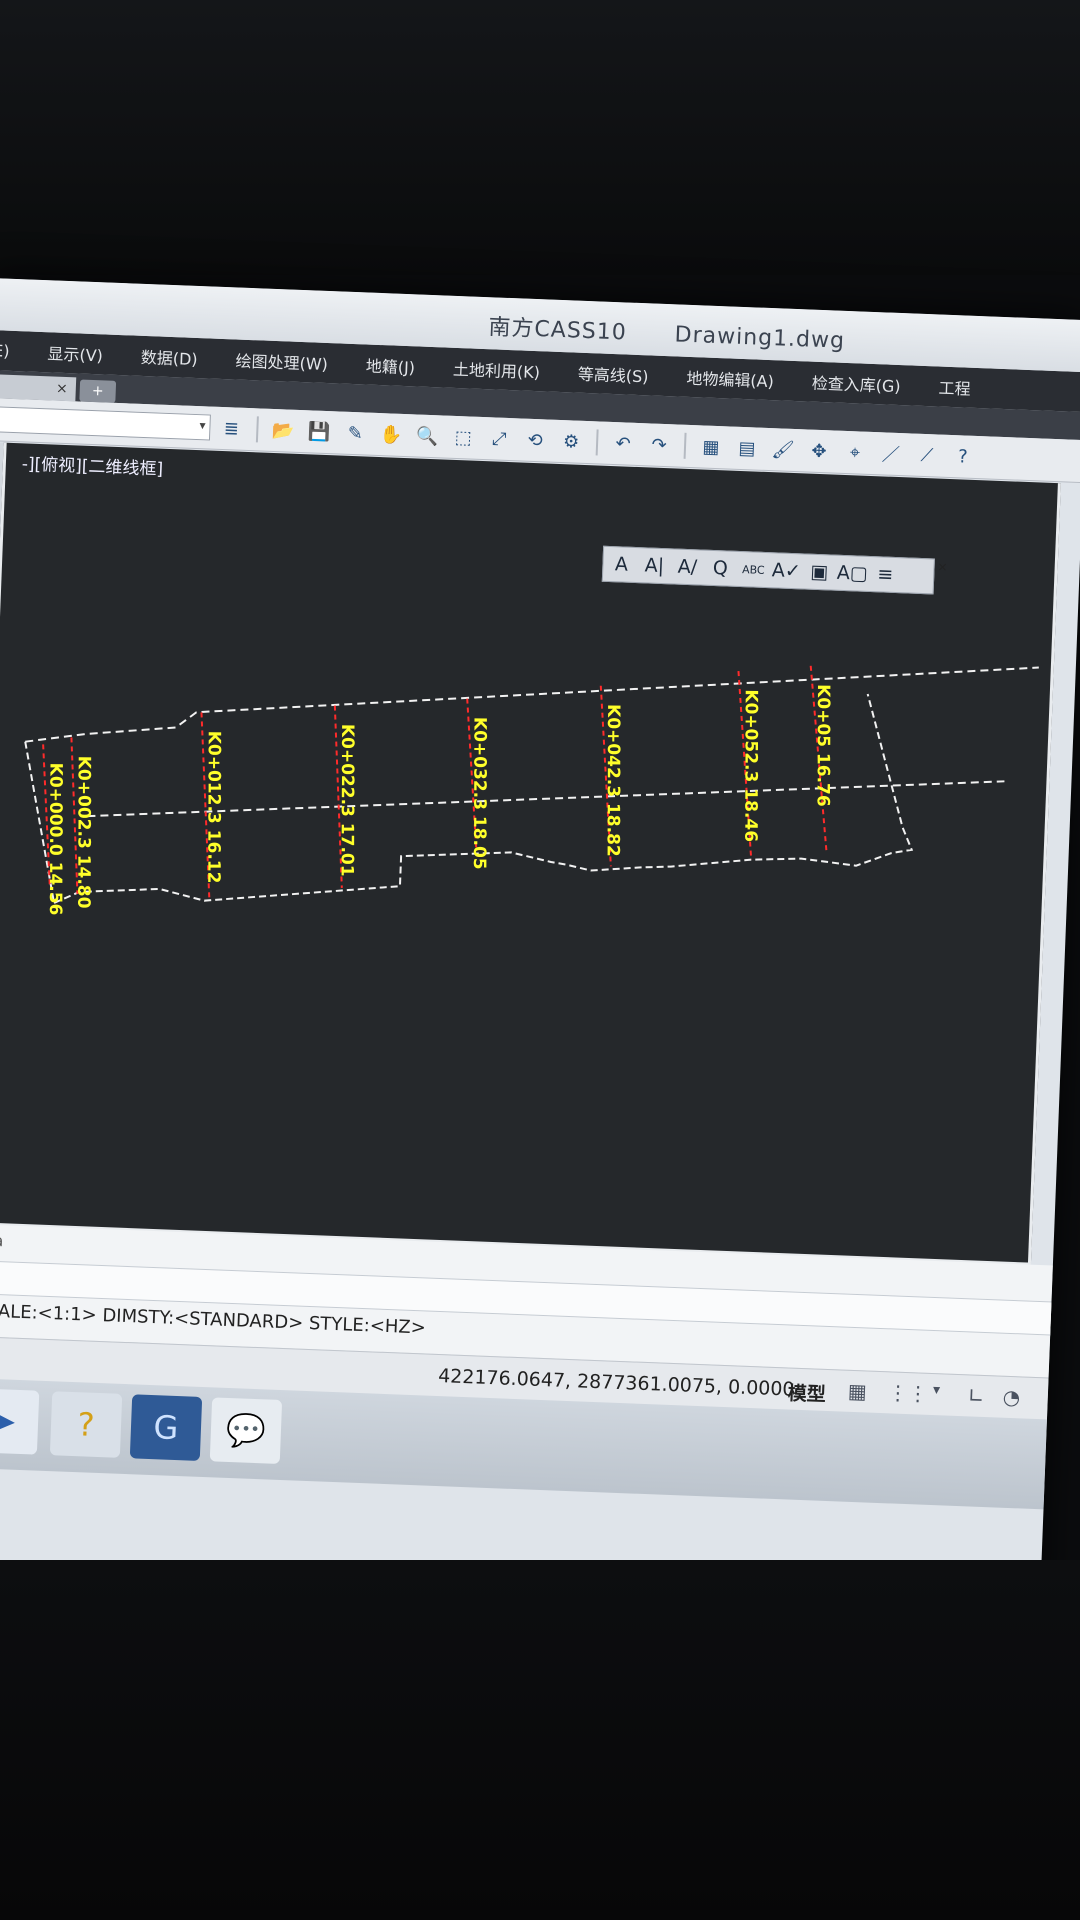 The width and height of the screenshot is (1080, 1920). Describe the element at coordinates (319, 431) in the screenshot. I see `save-icon: 💾` at that location.